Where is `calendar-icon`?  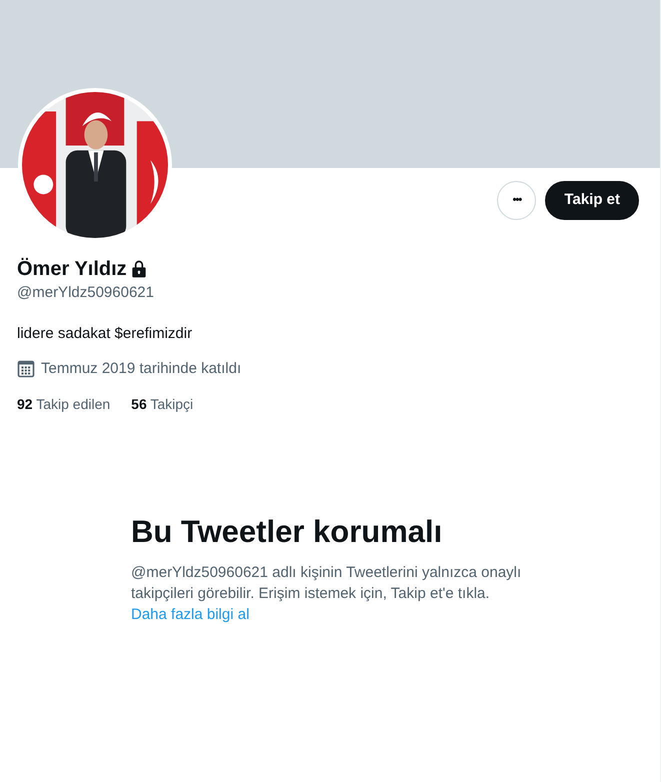
calendar-icon is located at coordinates (26, 369).